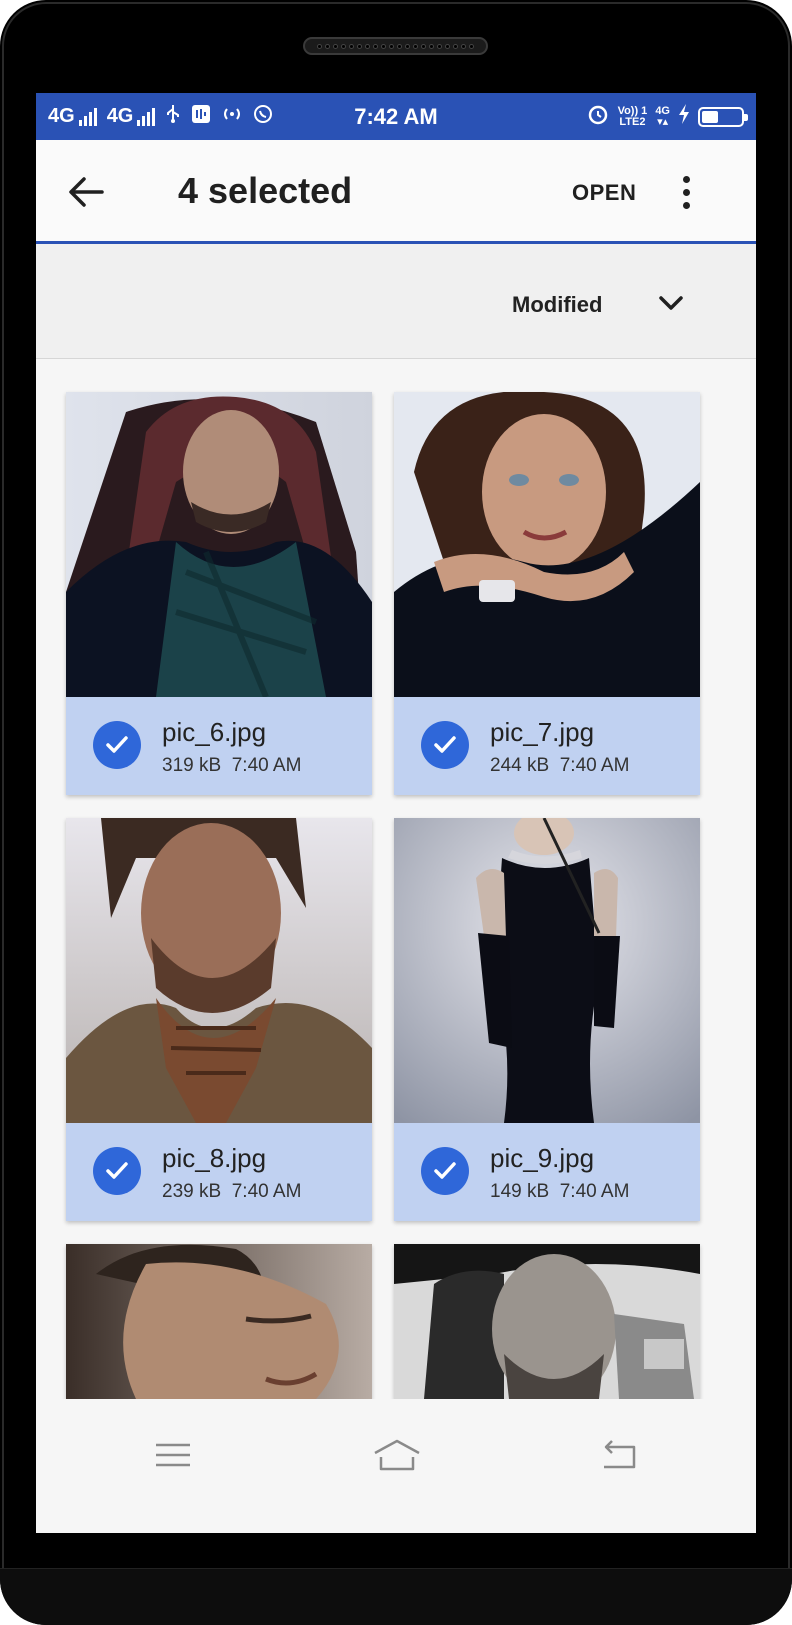  I want to click on menu-icon, so click(173, 1455).